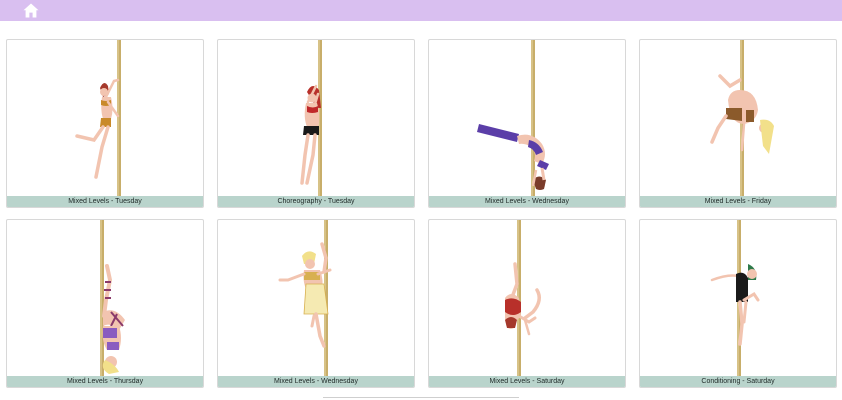  I want to click on class-caption: Conditioning - Saturday, so click(738, 381).